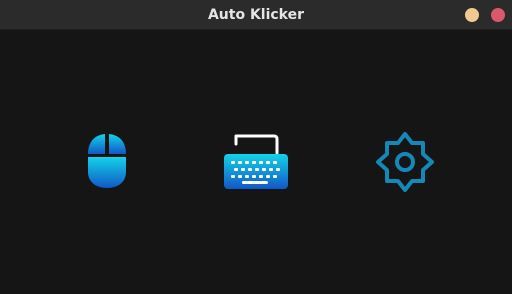 The width and height of the screenshot is (512, 294). I want to click on gear-icon, so click(405, 162).